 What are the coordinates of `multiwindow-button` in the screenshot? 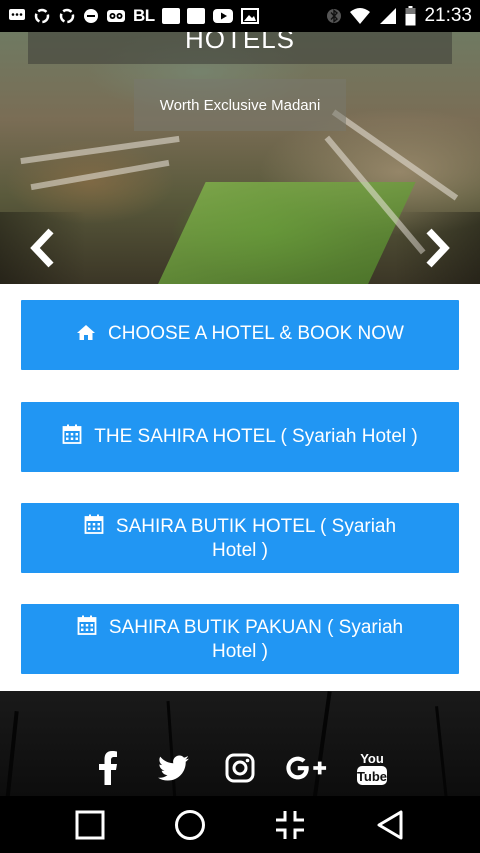 It's located at (290, 825).